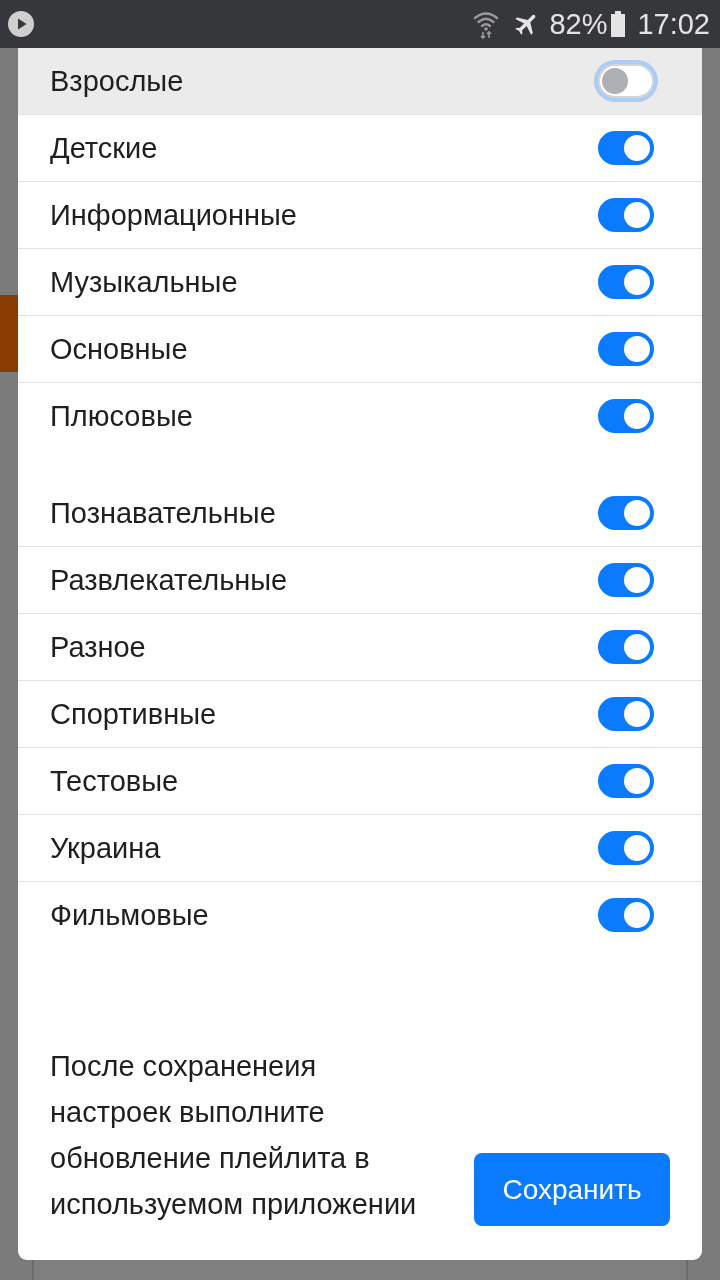 The height and width of the screenshot is (1280, 720). I want to click on category-label: Фильмовые, so click(130, 915).